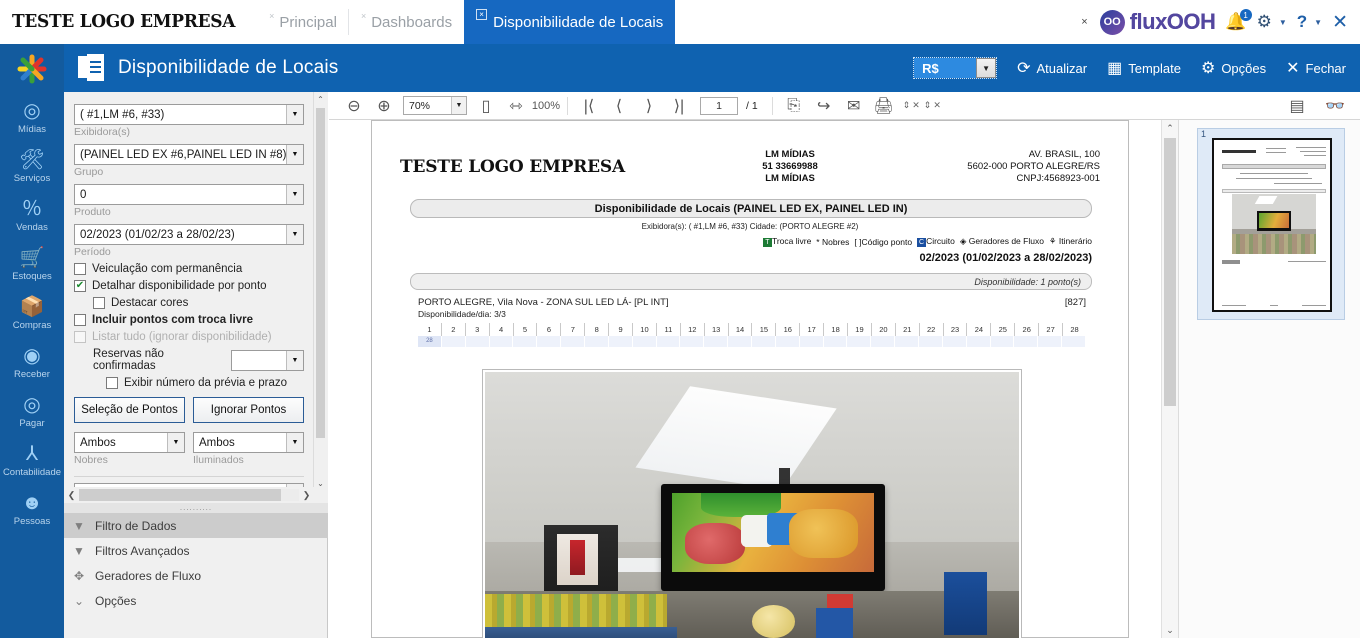 The width and height of the screenshot is (1360, 638). I want to click on refresh-button: ⟳ Atualizar, so click(1052, 68).